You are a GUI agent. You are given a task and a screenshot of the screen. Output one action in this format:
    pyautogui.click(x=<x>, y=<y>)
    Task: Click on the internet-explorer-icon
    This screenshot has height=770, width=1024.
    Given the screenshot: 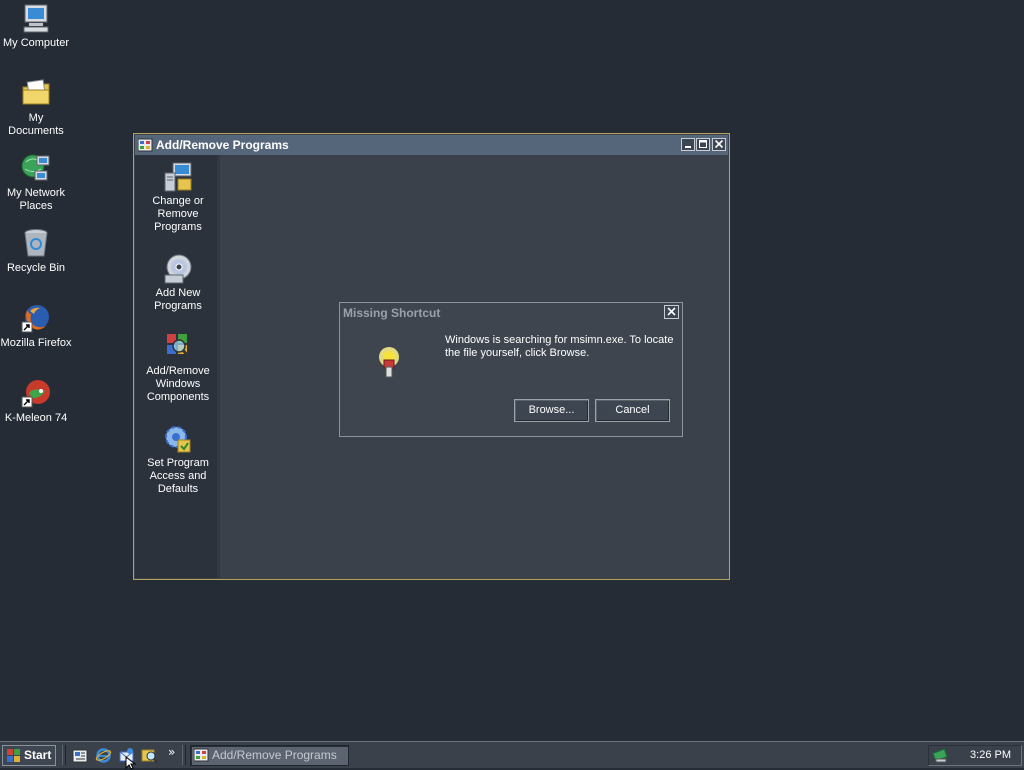 What is the action you would take?
    pyautogui.click(x=103, y=755)
    